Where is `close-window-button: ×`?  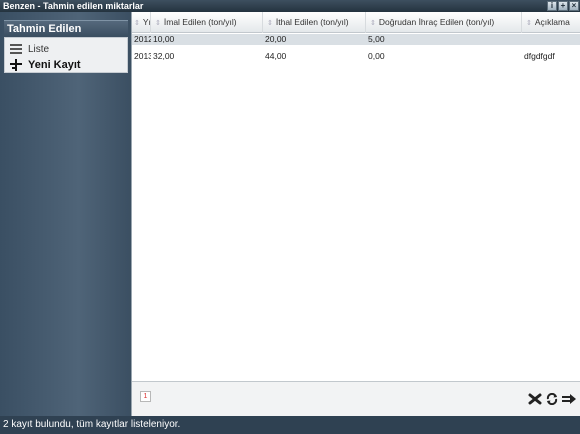 close-window-button: × is located at coordinates (574, 6).